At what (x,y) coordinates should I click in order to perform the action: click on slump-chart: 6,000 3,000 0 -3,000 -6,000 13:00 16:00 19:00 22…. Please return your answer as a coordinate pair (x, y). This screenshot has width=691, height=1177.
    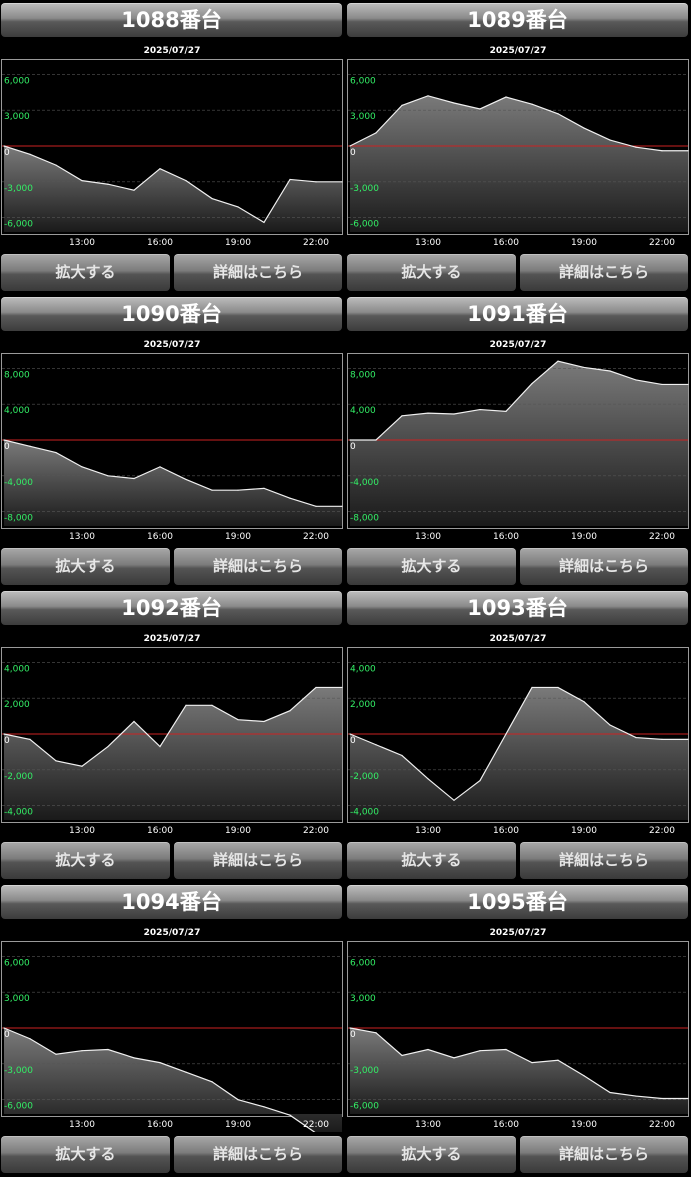
    Looking at the image, I should click on (518, 1035).